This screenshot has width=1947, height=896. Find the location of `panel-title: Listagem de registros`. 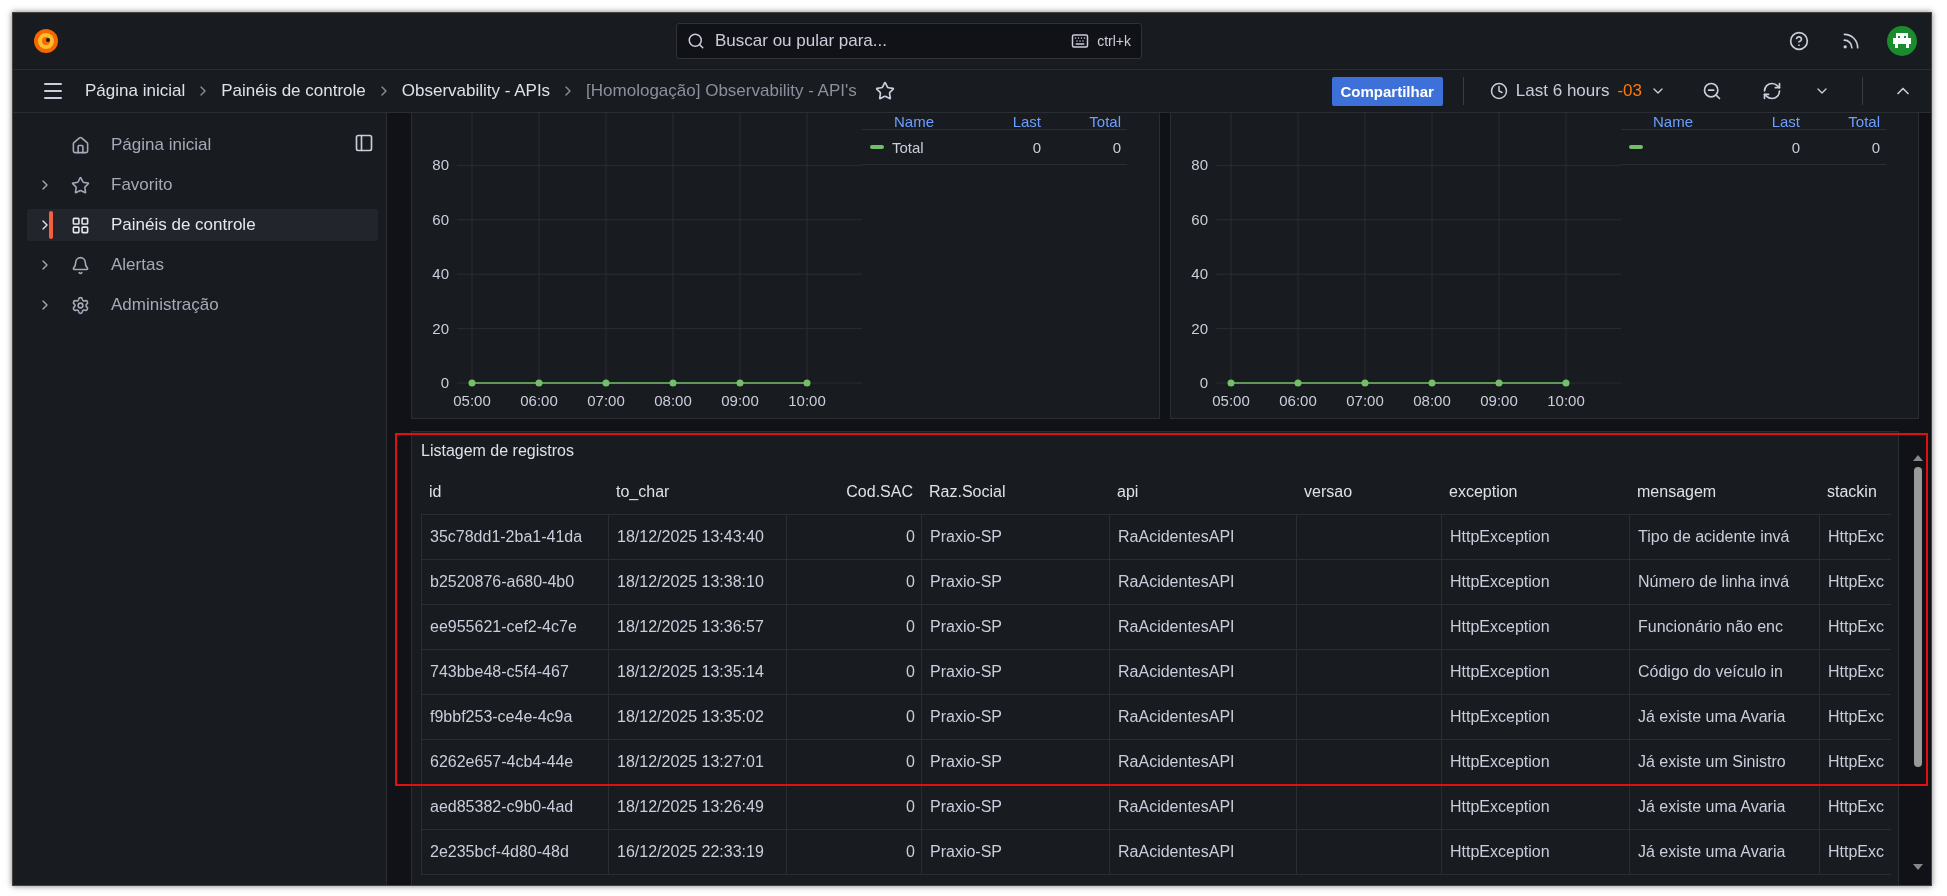

panel-title: Listagem de registros is located at coordinates (498, 451).